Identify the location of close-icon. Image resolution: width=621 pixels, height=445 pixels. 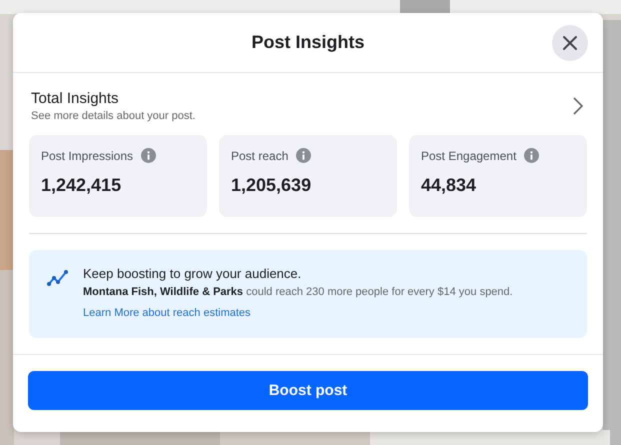
(570, 43).